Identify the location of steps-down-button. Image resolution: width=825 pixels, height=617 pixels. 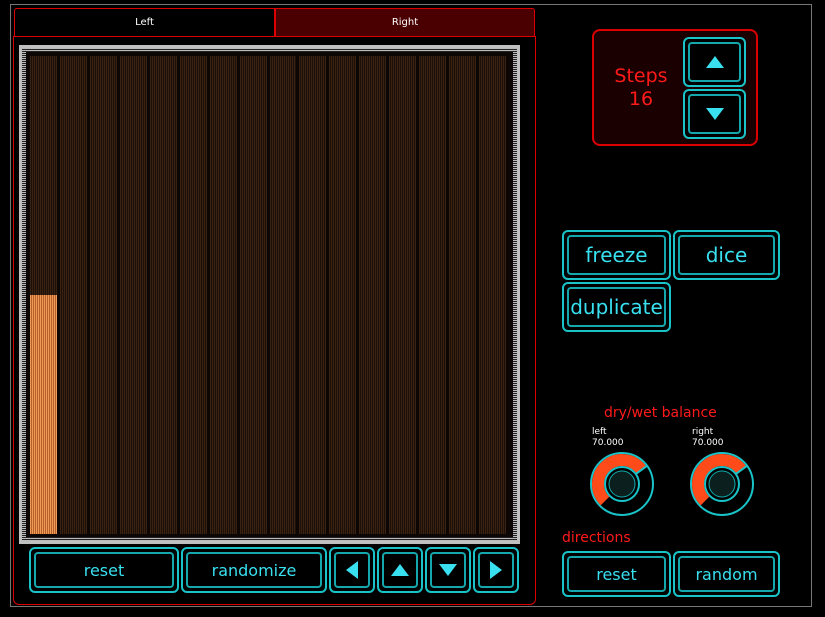
(714, 114).